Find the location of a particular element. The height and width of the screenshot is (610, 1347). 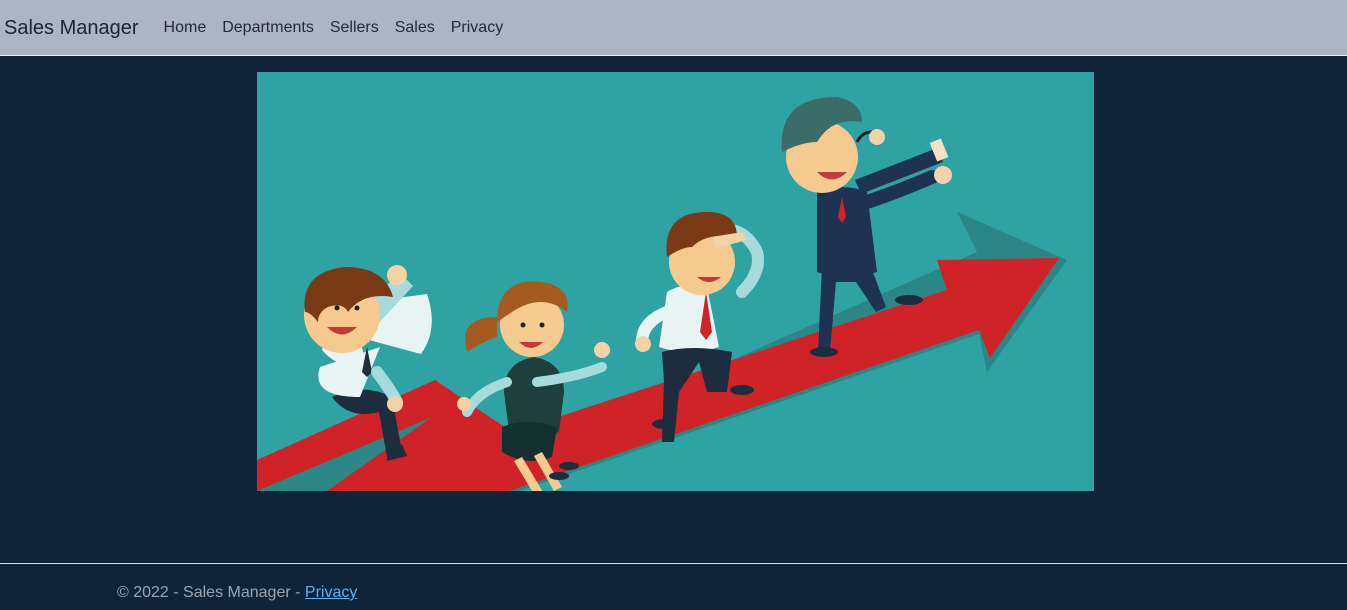

brand-link: Sales Manager is located at coordinates (71, 28).